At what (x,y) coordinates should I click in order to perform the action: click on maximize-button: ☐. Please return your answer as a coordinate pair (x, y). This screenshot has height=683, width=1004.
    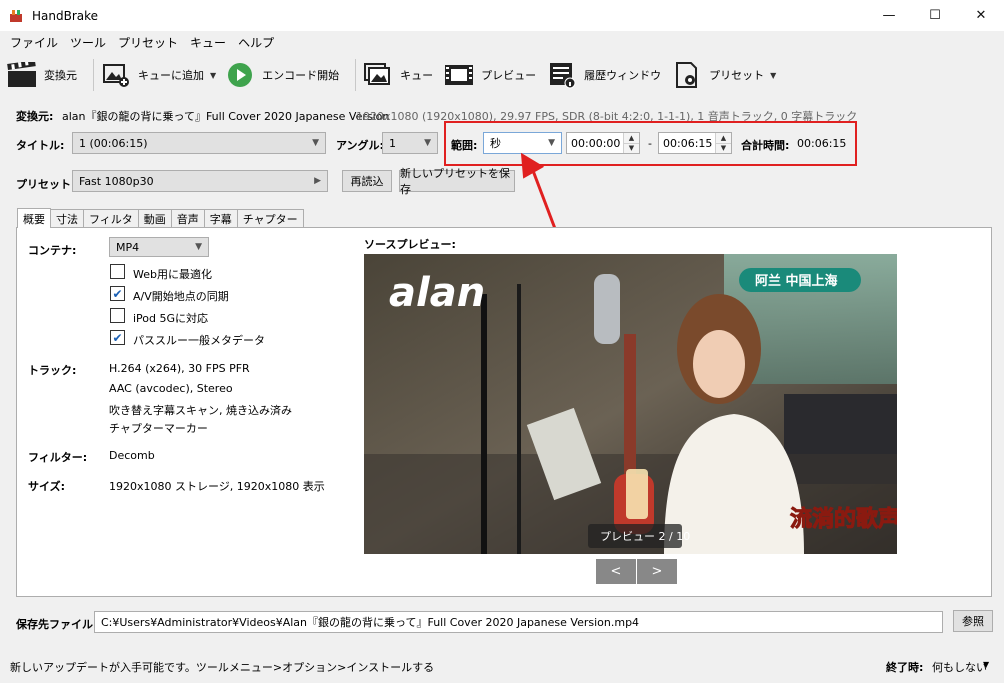
    Looking at the image, I should click on (935, 15).